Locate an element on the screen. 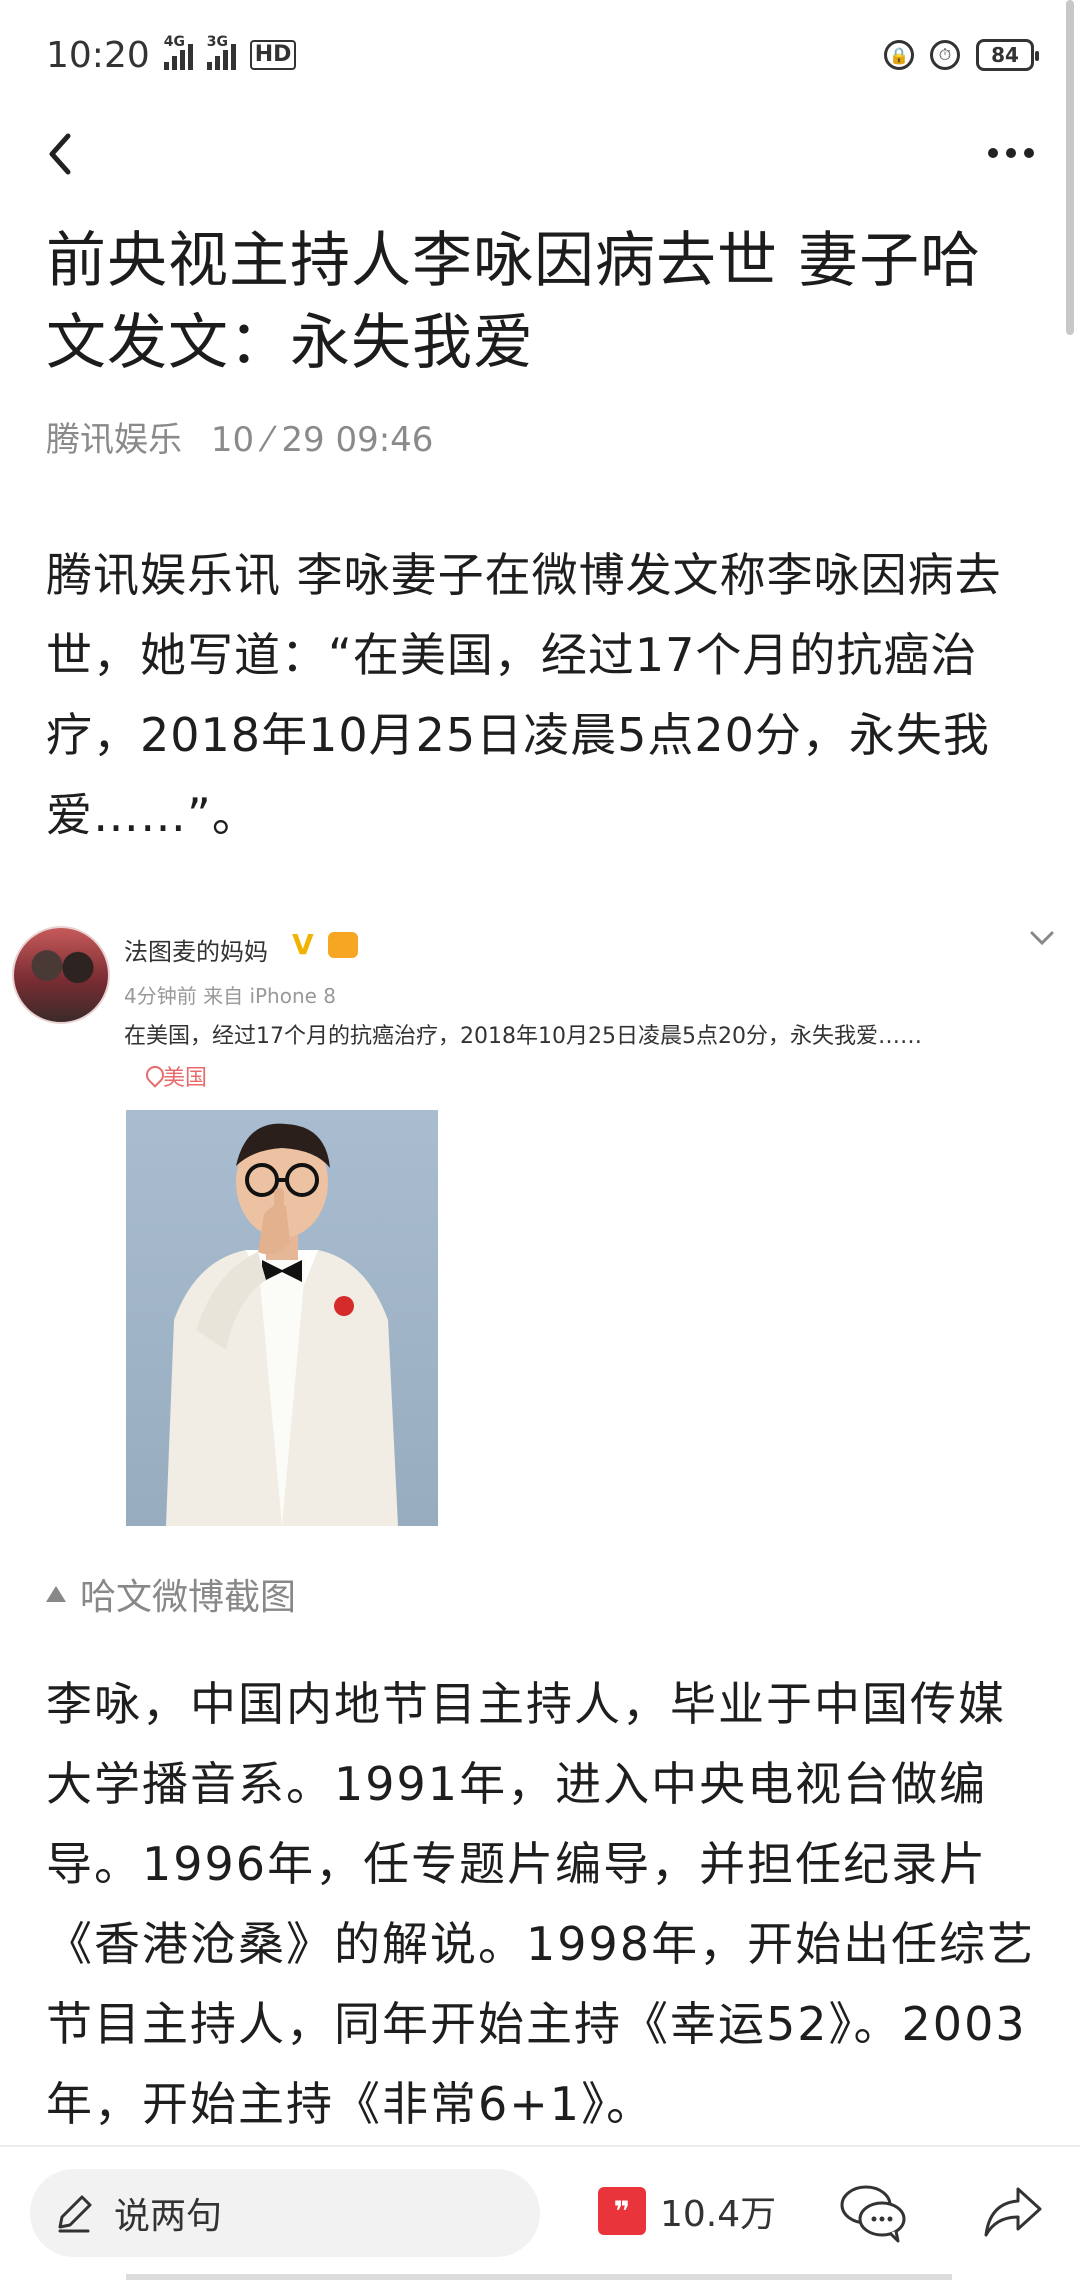 The width and height of the screenshot is (1080, 2280). back-arrow-icon is located at coordinates (60, 154).